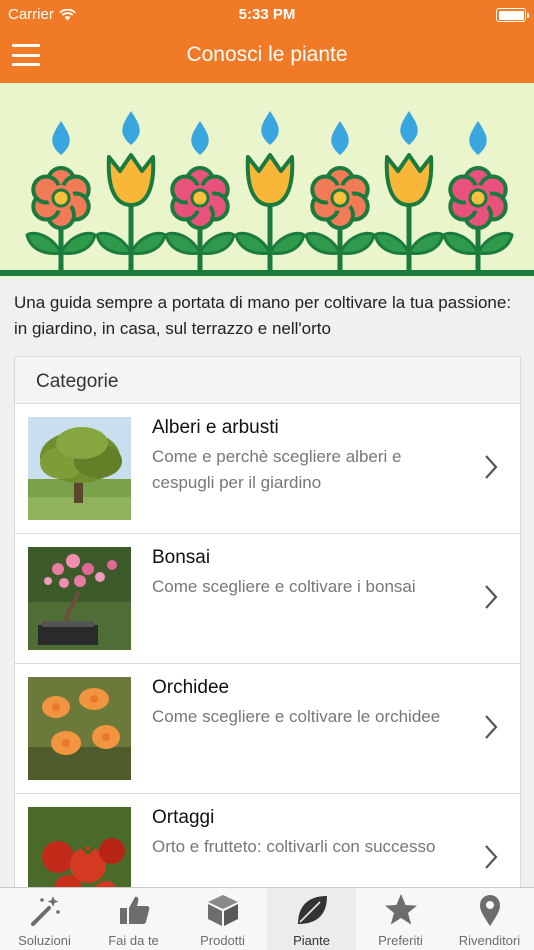 The width and height of the screenshot is (534, 950). What do you see at coordinates (296, 716) in the screenshot?
I see `category-description: Come scegliere e coltivare le orchidee` at bounding box center [296, 716].